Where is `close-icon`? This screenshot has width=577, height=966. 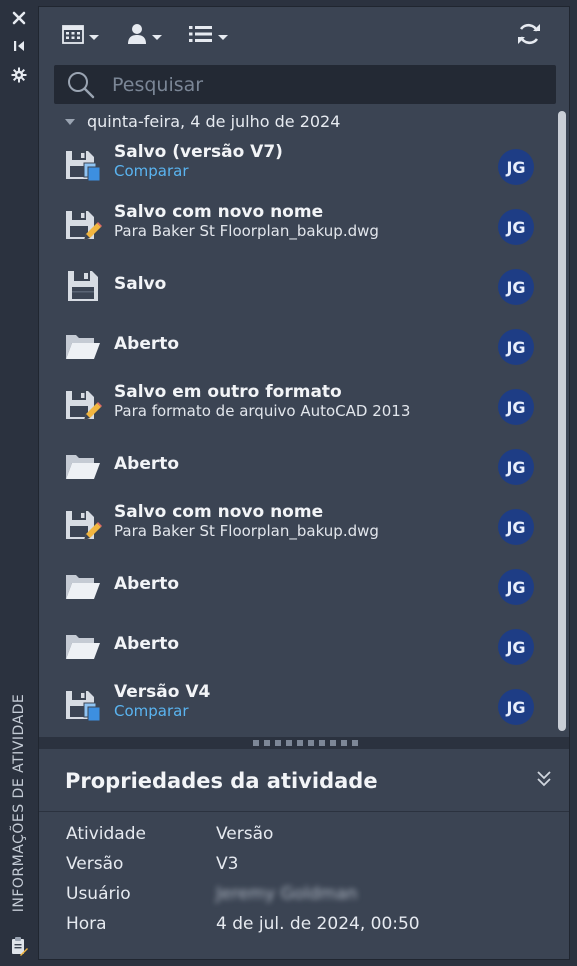
close-icon is located at coordinates (19, 18).